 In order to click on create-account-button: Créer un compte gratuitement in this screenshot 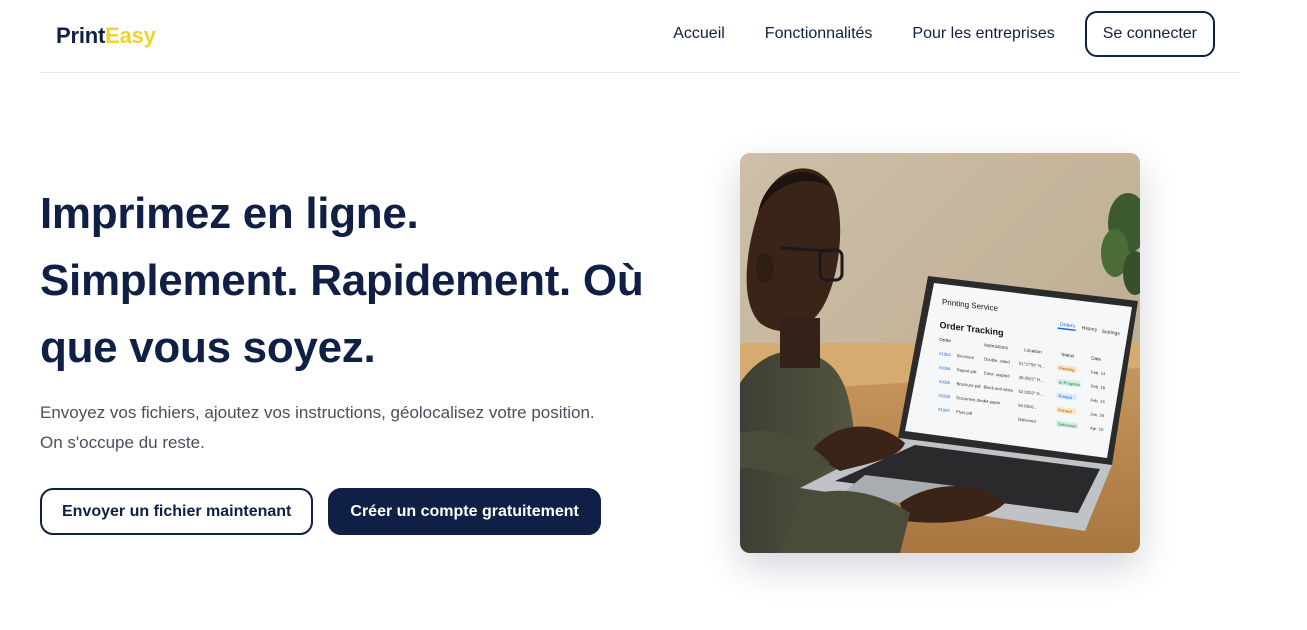, I will do `click(464, 511)`.